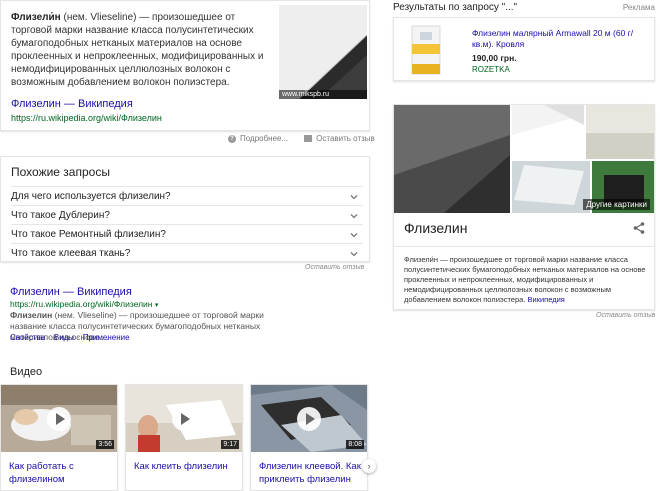 The image size is (660, 491). I want to click on video-card: 3:56 Как работать с флизелином, so click(59, 437).